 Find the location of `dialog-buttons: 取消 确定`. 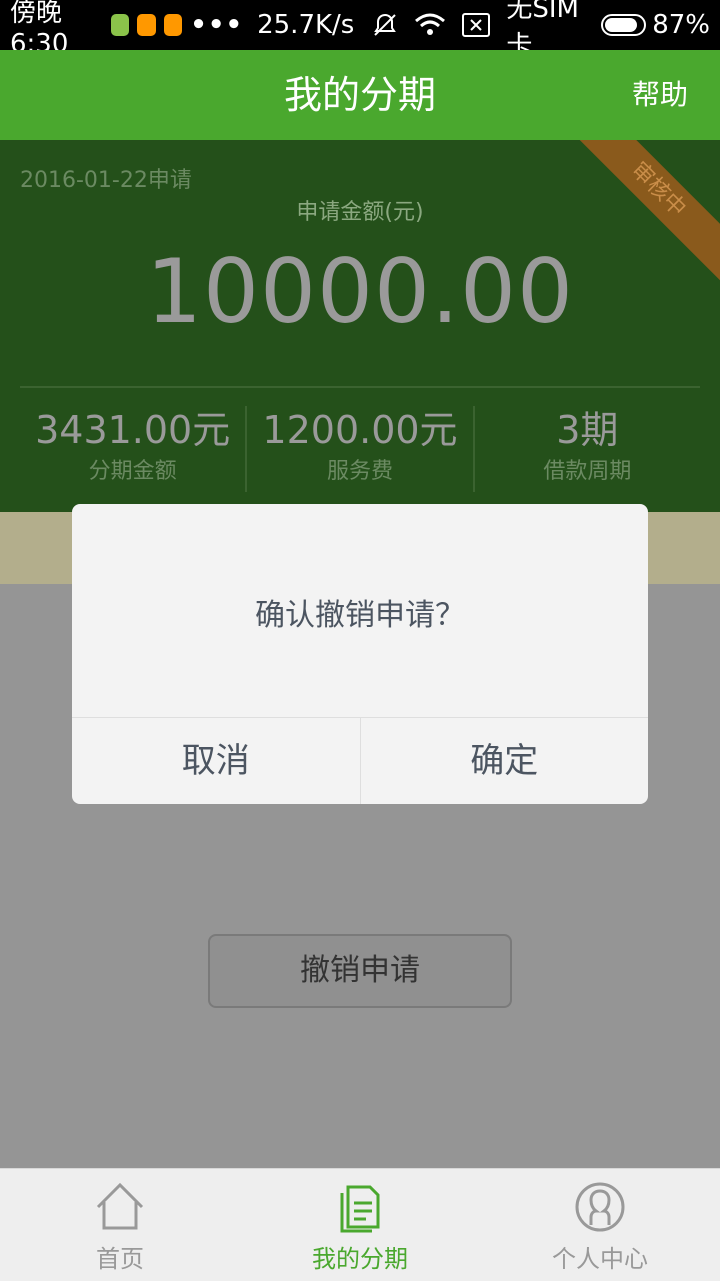

dialog-buttons: 取消 确定 is located at coordinates (360, 760).